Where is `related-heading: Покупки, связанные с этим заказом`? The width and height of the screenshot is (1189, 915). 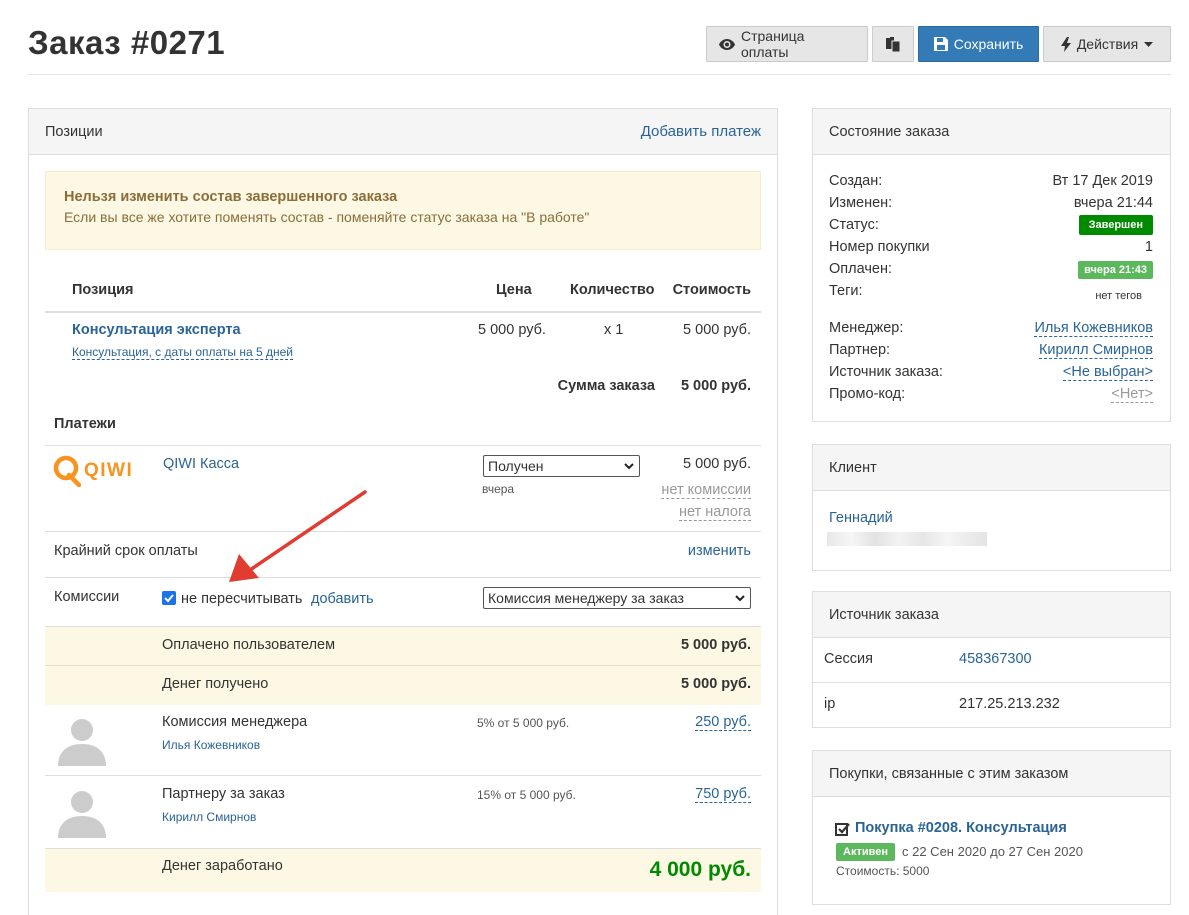
related-heading: Покупки, связанные с этим заказом is located at coordinates (991, 774).